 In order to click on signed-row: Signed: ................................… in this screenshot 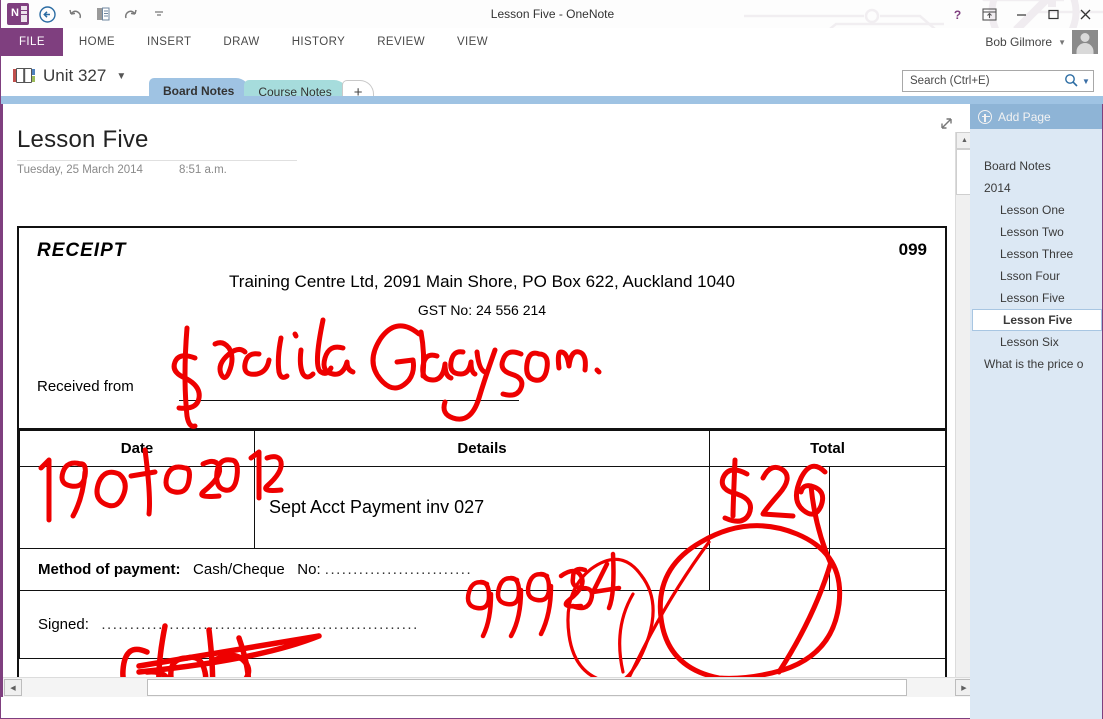, I will do `click(482, 624)`.